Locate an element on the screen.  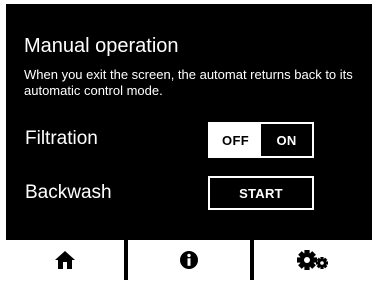
backwash-label: Backwash is located at coordinates (68, 192).